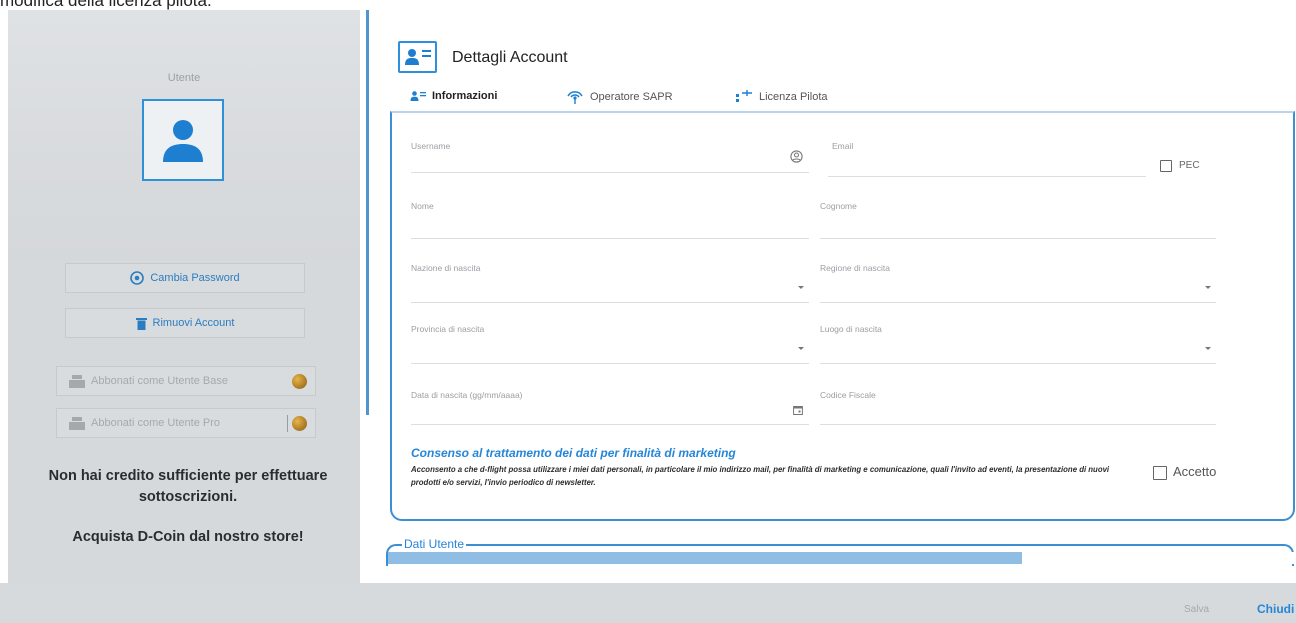 Image resolution: width=1296 pixels, height=623 pixels. Describe the element at coordinates (610, 172) in the screenshot. I see `username-field` at that location.